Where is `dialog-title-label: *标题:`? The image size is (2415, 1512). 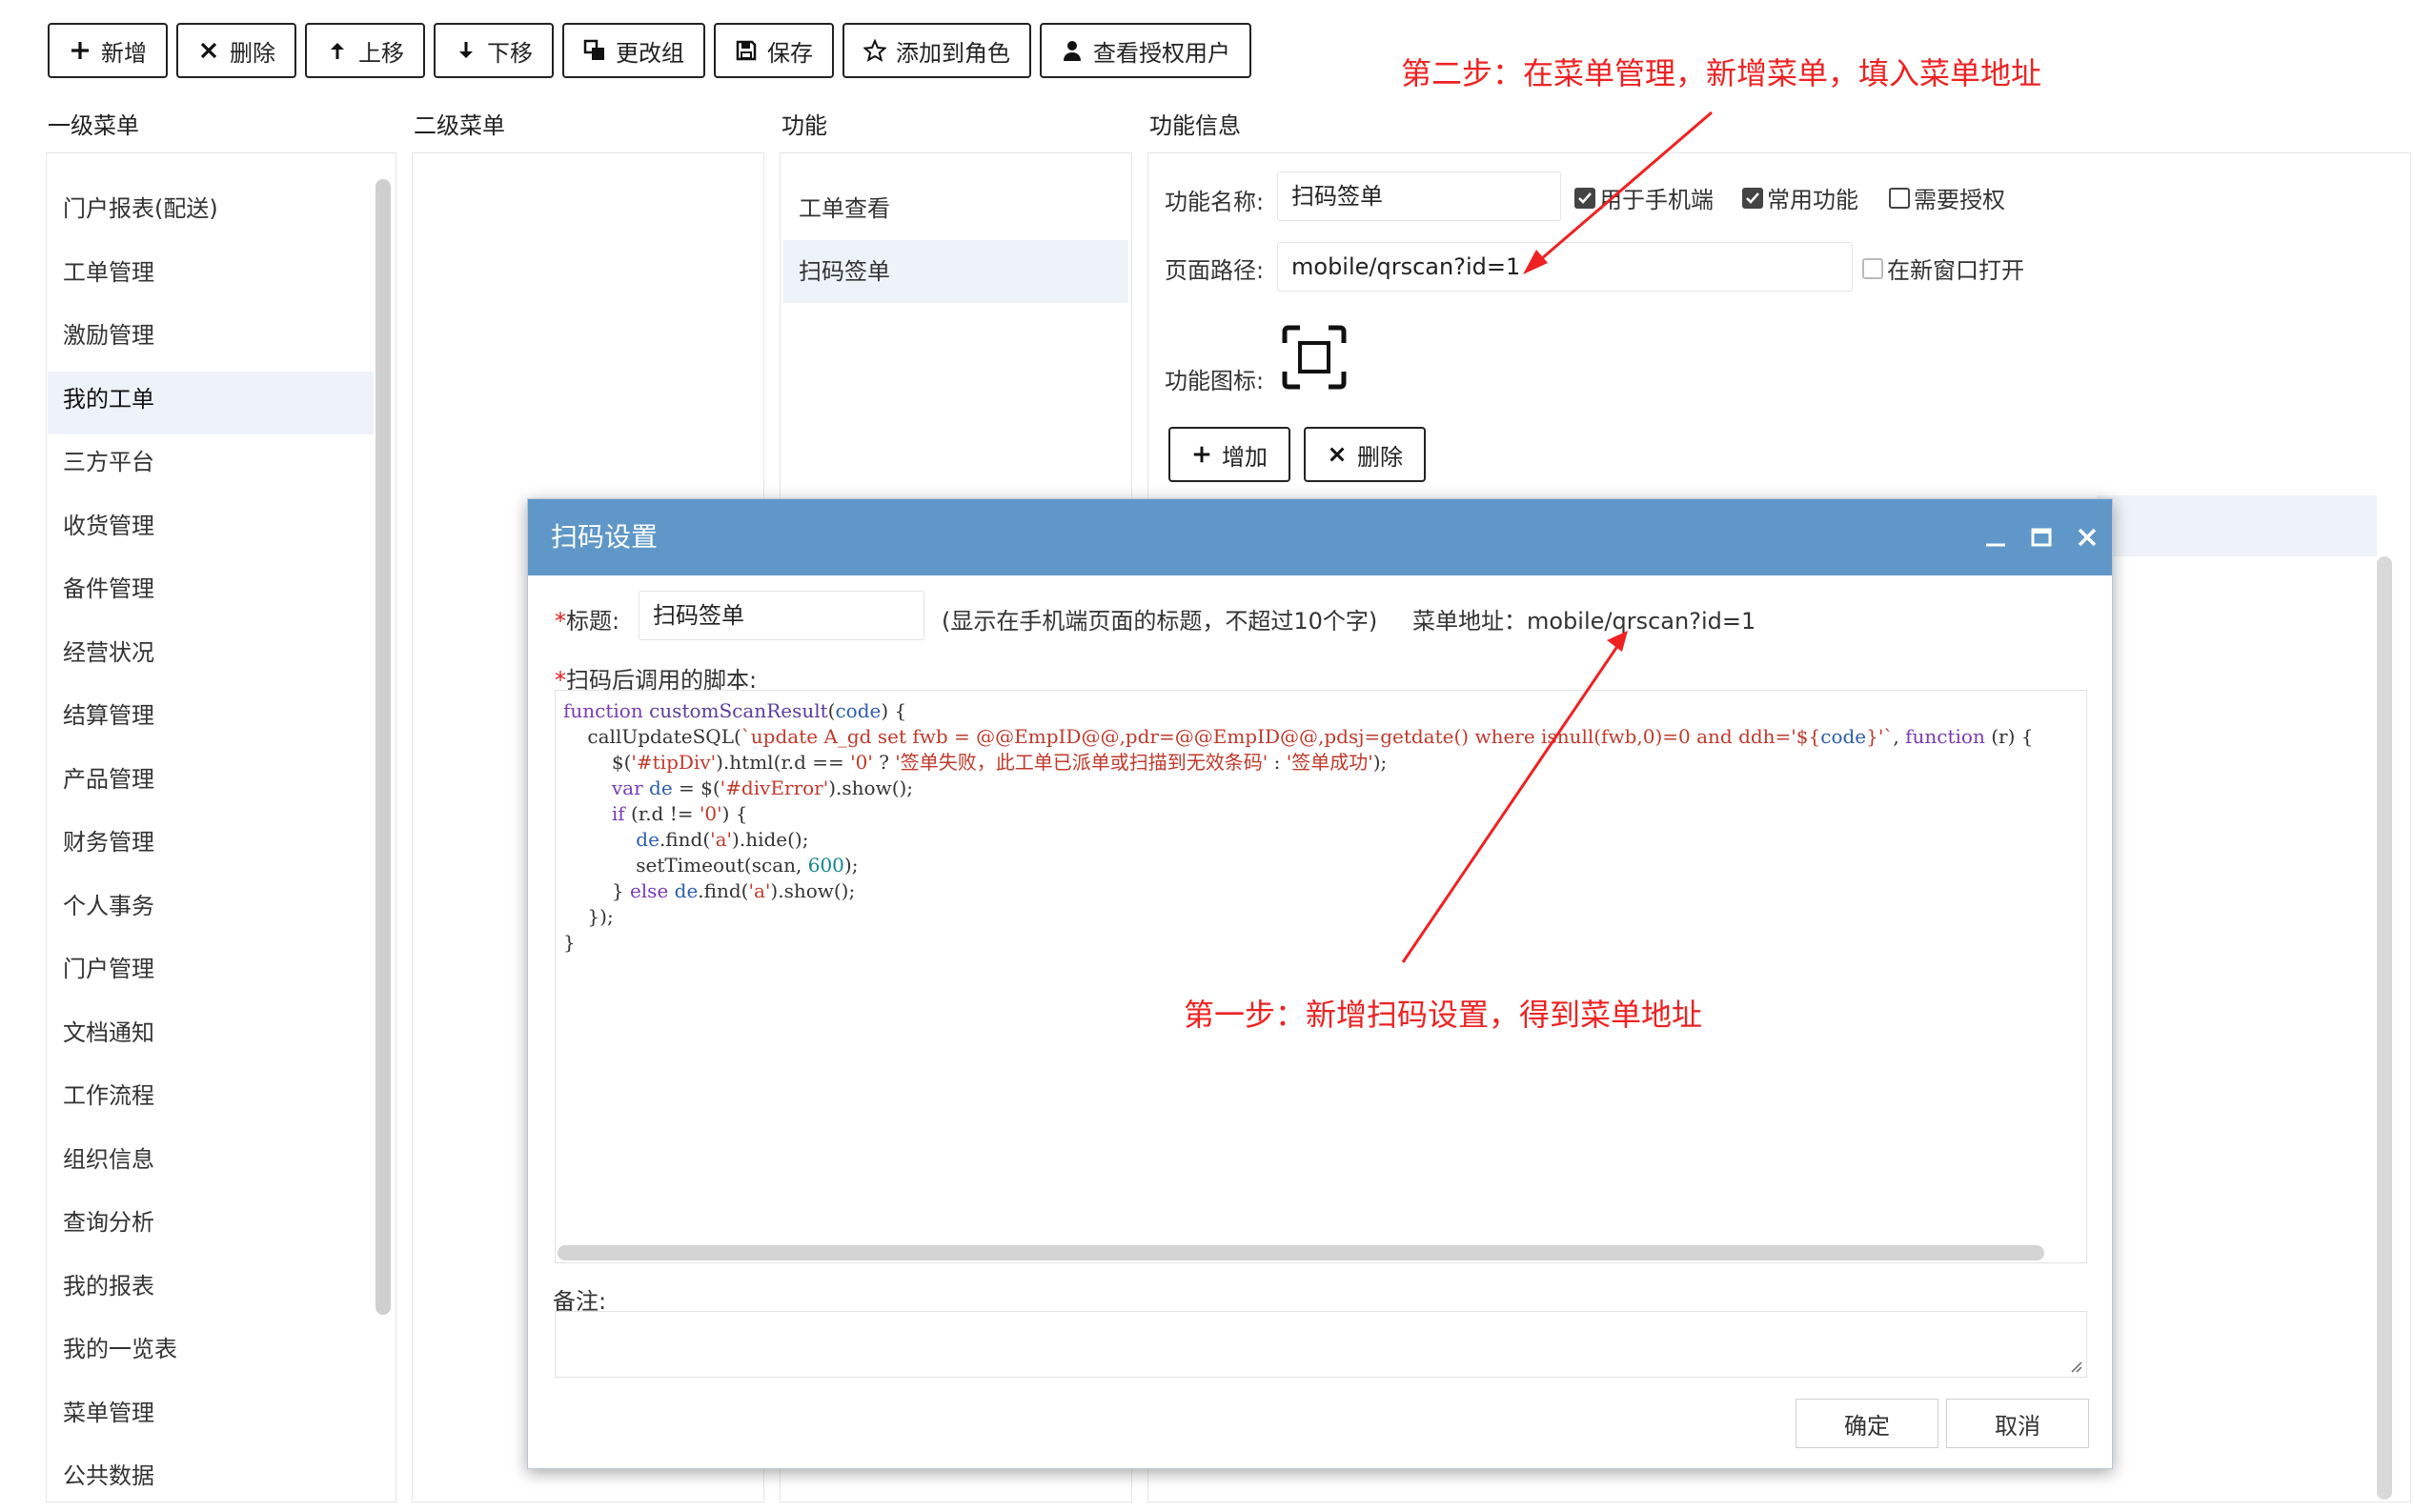
dialog-title-label: *标题: is located at coordinates (587, 621).